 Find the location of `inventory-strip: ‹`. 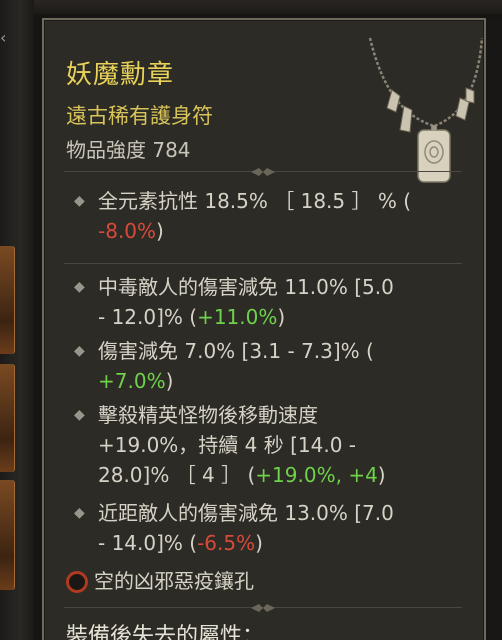

inventory-strip: ‹ is located at coordinates (17, 320).